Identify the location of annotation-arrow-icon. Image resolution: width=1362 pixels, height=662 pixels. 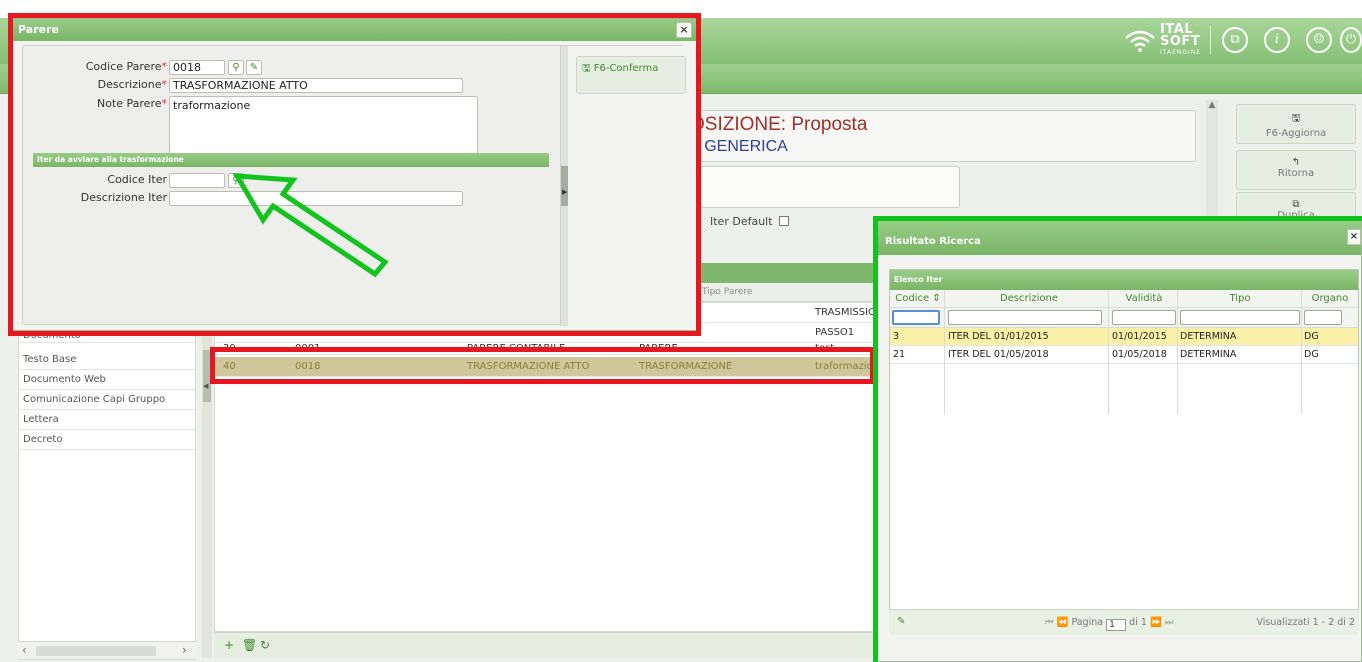
(310, 225).